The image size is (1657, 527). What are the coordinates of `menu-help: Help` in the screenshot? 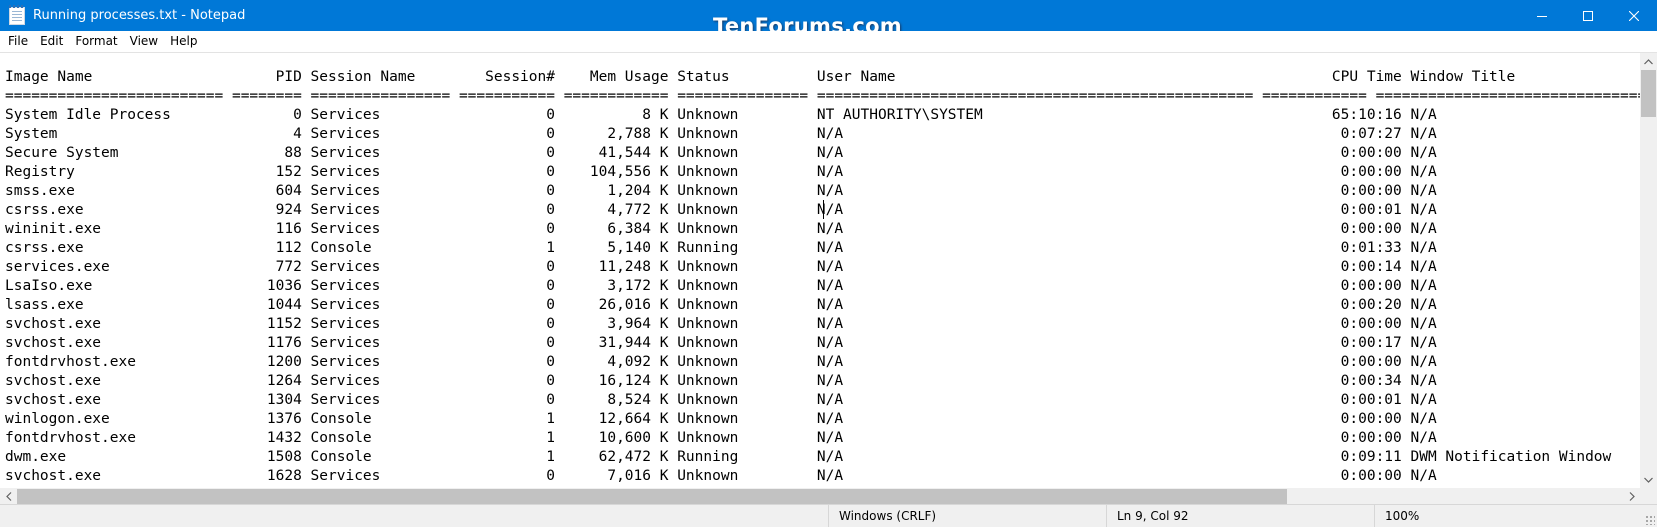 It's located at (183, 41).